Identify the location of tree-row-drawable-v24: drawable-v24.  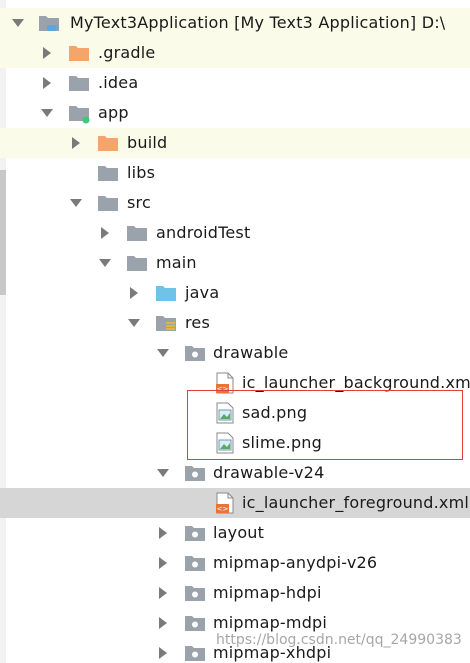
(235, 473).